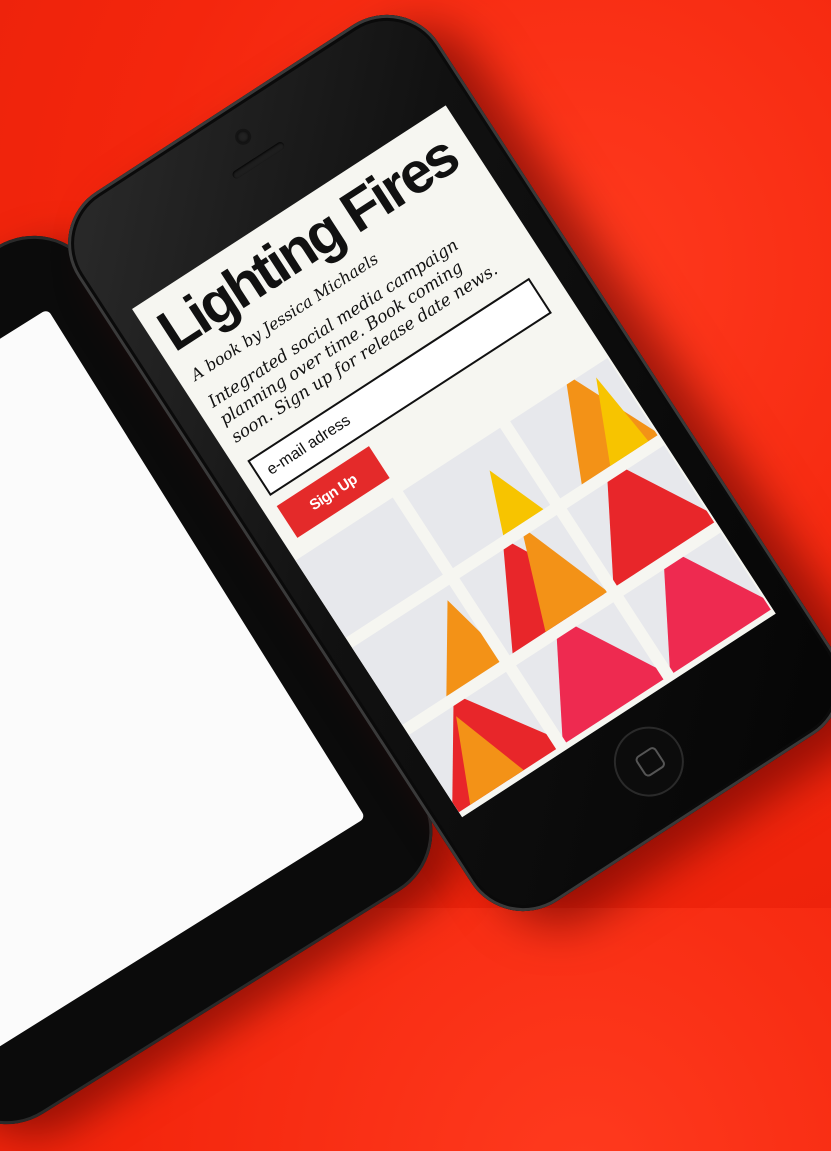 The width and height of the screenshot is (831, 1151). What do you see at coordinates (243, 137) in the screenshot?
I see `camera-icon` at bounding box center [243, 137].